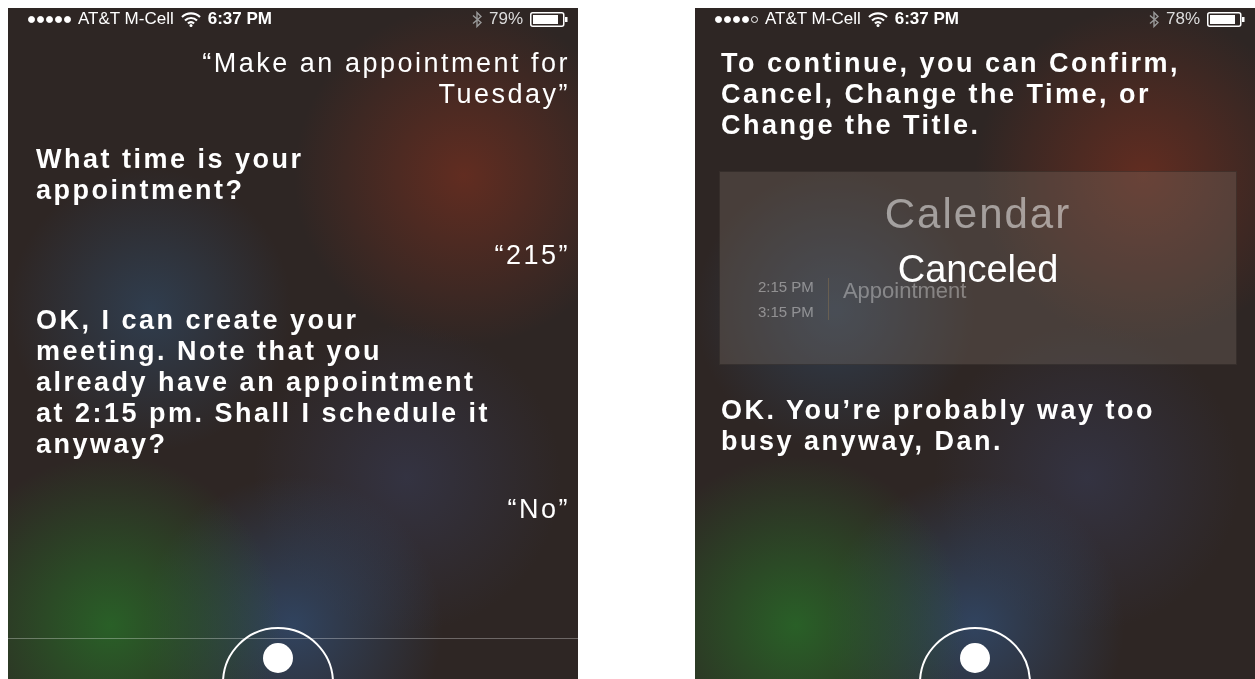  What do you see at coordinates (386, 79) in the screenshot?
I see `spoken-request: “Make an appointment for Tuesday”` at bounding box center [386, 79].